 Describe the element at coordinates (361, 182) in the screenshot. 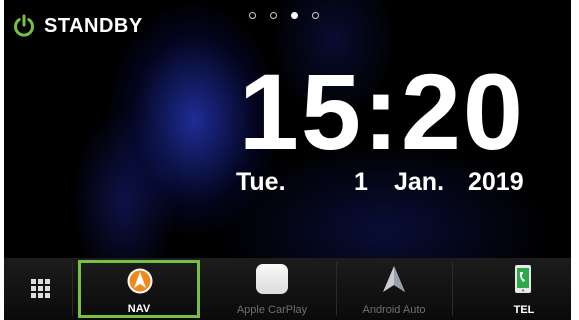

I see `date-number: 1` at that location.